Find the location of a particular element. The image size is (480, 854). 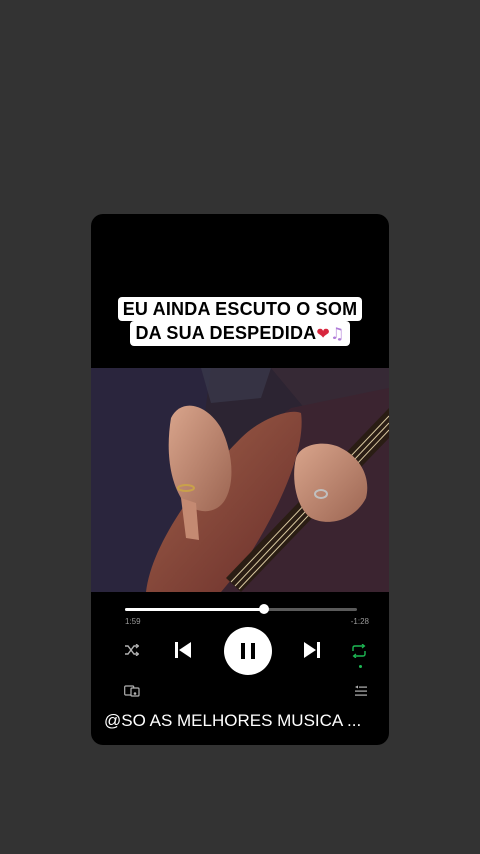

caption-line-1: EU AINDA ESCUTO O SOM is located at coordinates (240, 309).